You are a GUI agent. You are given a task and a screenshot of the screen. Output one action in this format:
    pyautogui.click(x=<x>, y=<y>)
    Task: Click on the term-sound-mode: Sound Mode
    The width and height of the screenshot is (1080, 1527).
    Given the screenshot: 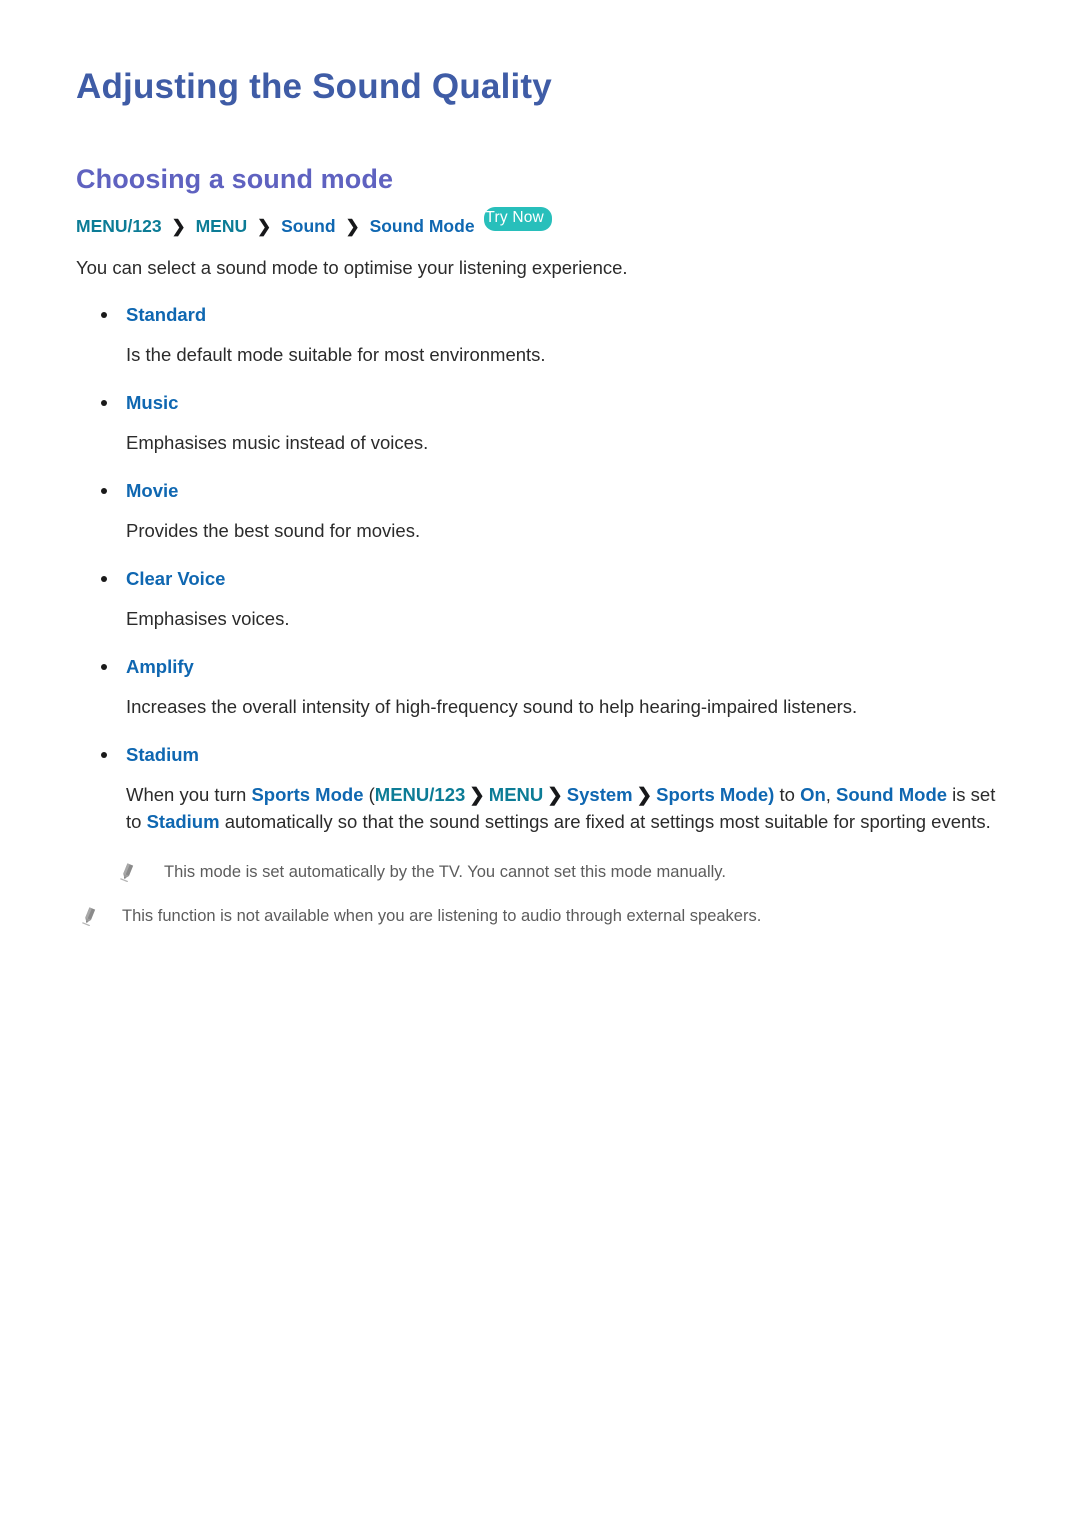 What is the action you would take?
    pyautogui.click(x=892, y=794)
    